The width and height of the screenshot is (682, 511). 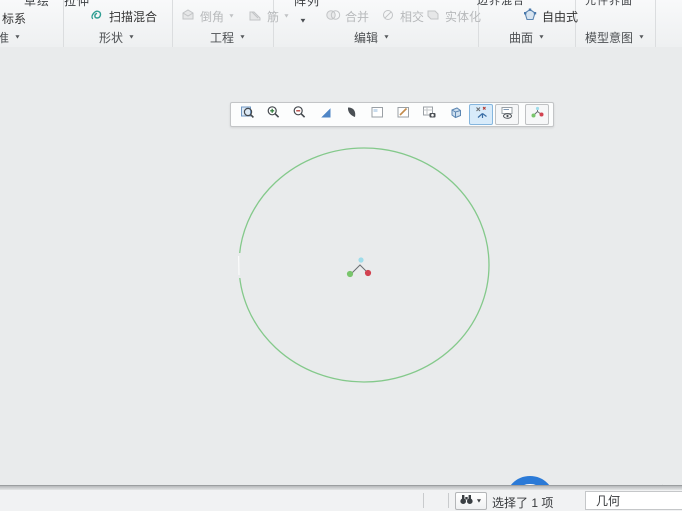 I want to click on coordinate-system-button: 标系, so click(x=14, y=18).